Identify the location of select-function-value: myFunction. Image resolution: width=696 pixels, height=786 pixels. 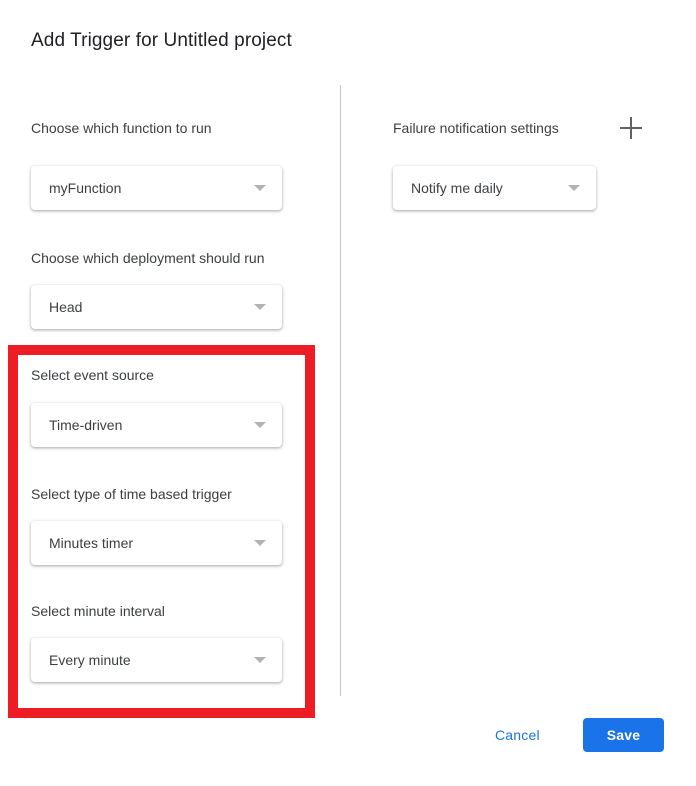
(85, 188).